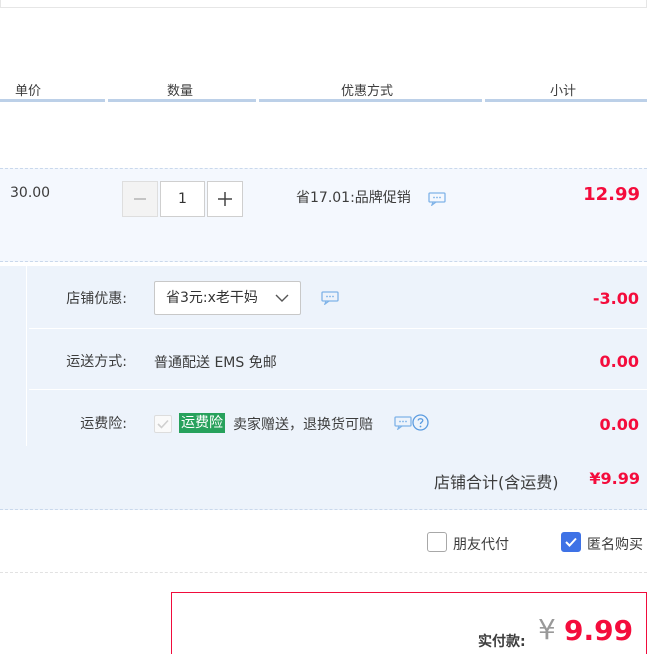 Image resolution: width=659 pixels, height=654 pixels. I want to click on insurance-checkbox, so click(163, 424).